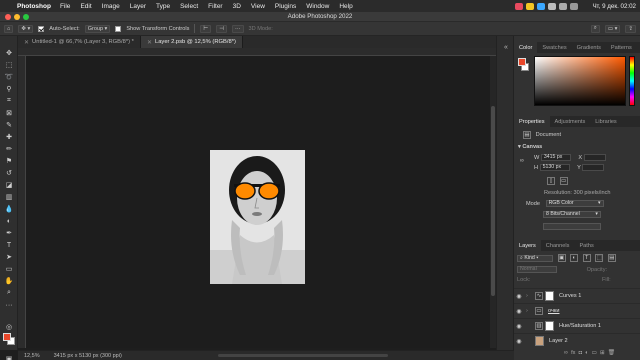  Describe the element at coordinates (9, 185) in the screenshot. I see `eraser-tool-icon: ◪` at that location.